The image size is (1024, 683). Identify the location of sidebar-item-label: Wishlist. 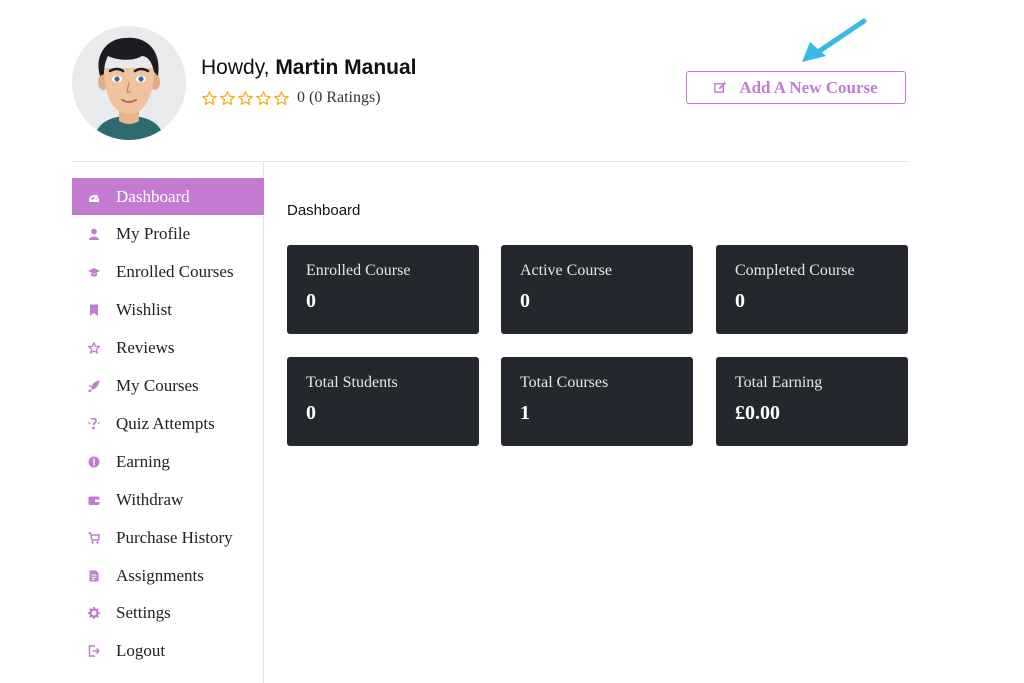
(144, 310).